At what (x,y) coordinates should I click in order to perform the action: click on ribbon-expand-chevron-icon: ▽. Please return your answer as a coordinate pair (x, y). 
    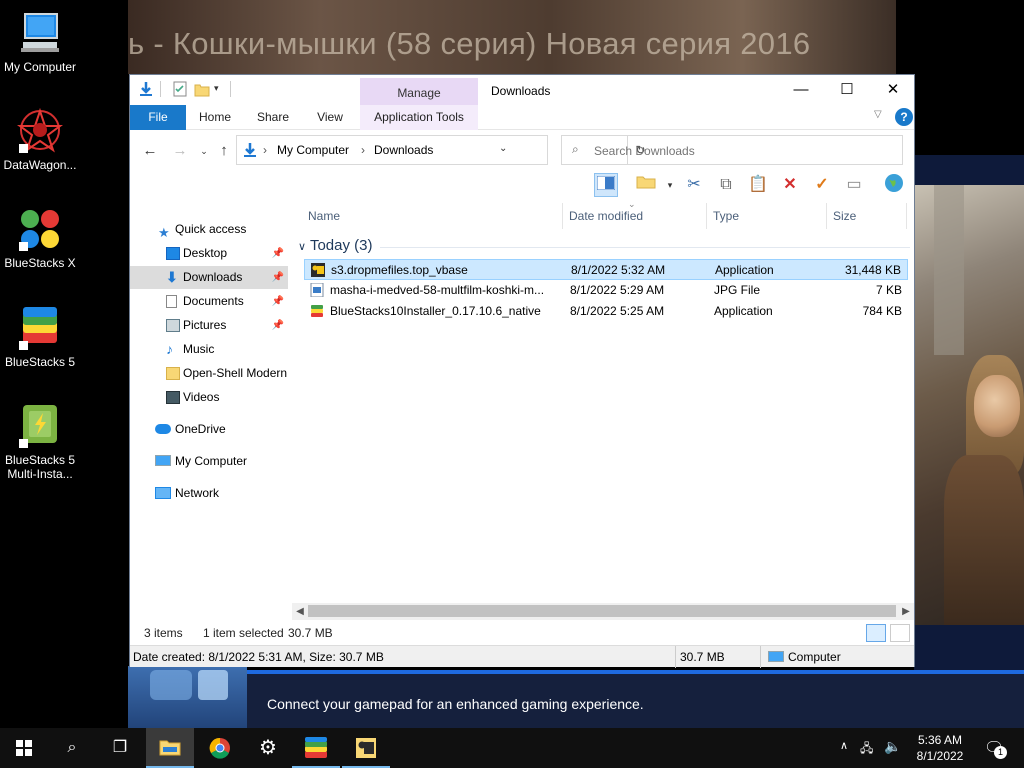
    Looking at the image, I should click on (878, 114).